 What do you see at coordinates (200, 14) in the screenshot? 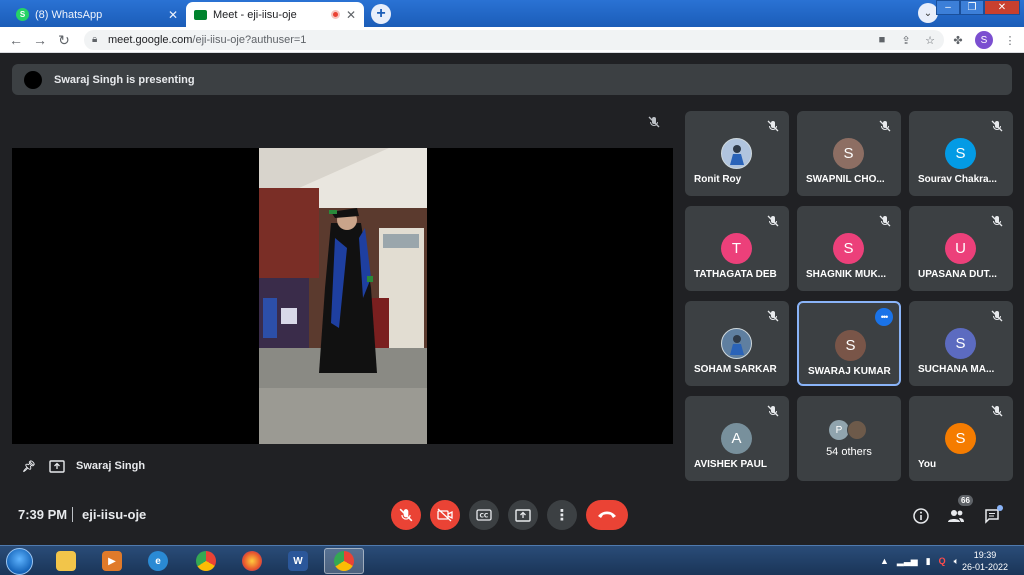
I see `meet-icon` at bounding box center [200, 14].